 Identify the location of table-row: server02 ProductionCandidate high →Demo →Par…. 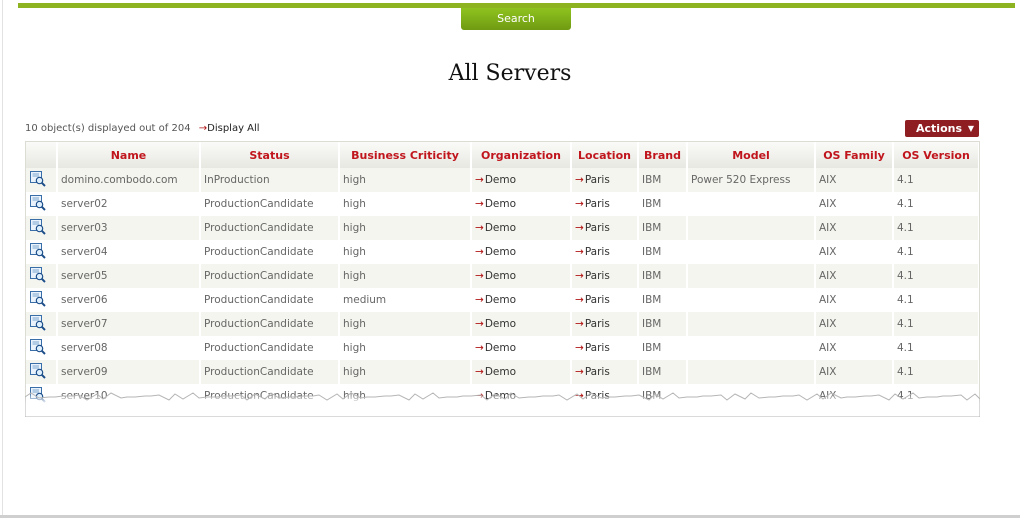
(502, 204).